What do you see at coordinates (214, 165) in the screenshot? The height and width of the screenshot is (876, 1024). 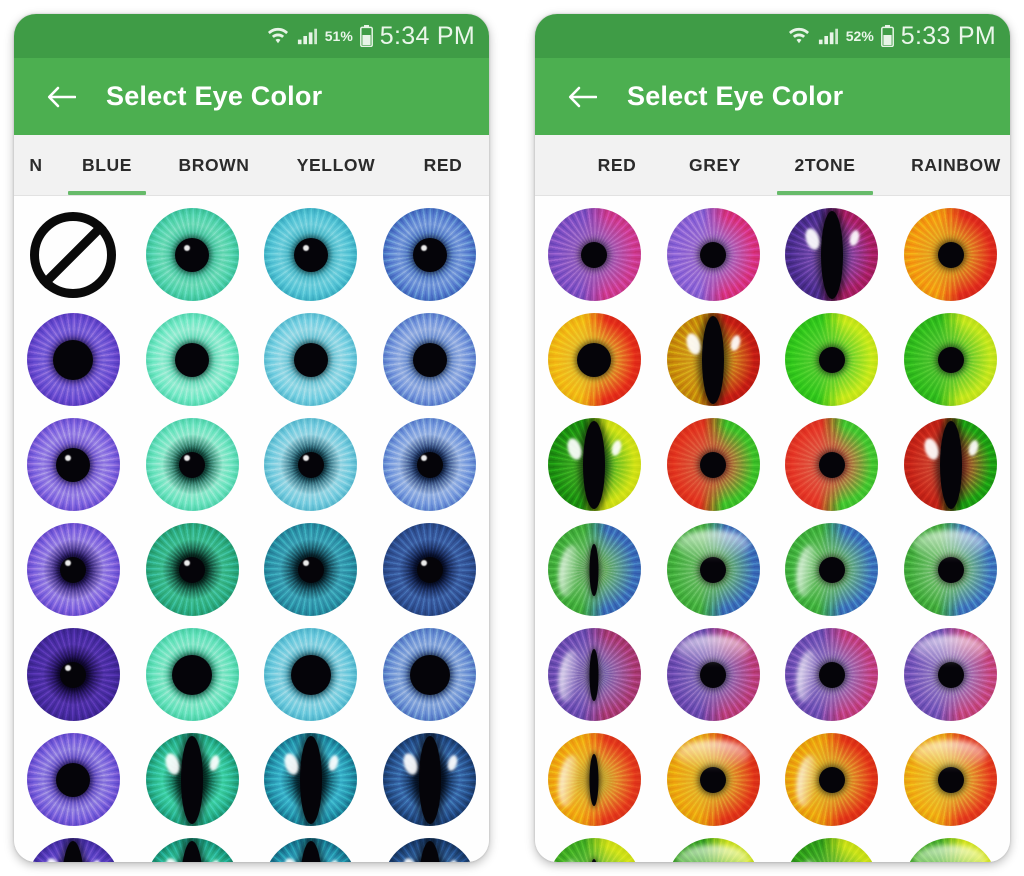 I see `tab-brown: BROWN` at bounding box center [214, 165].